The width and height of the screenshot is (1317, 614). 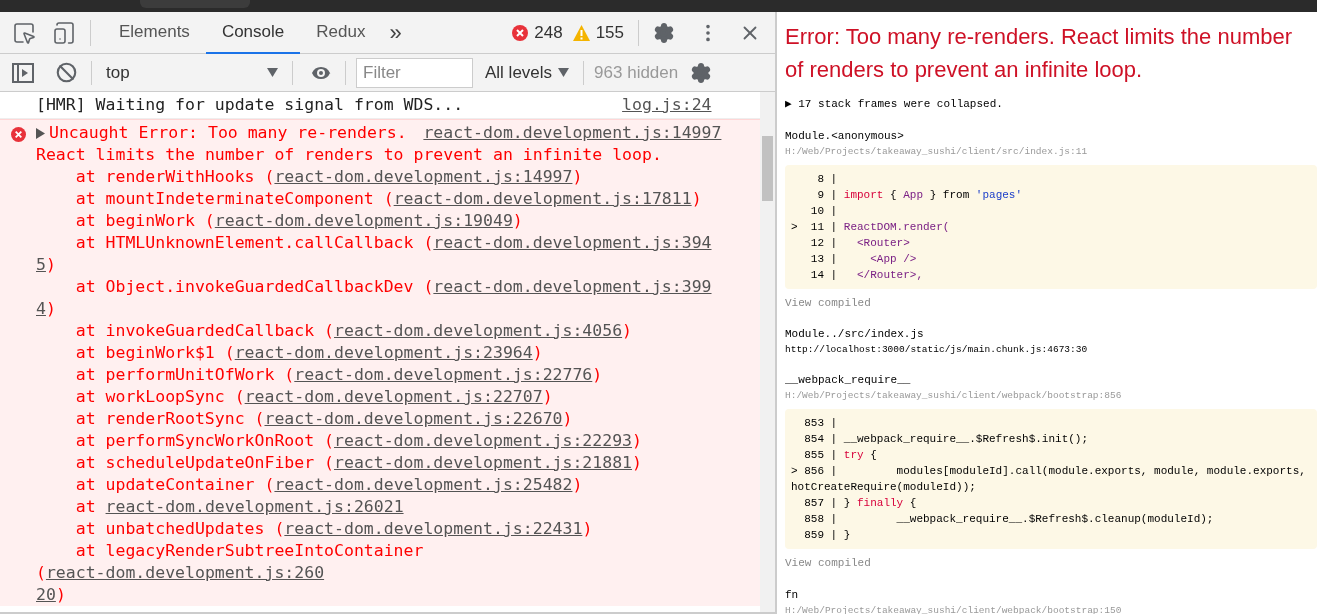 I want to click on source-link: react-dom.development.js:22776, so click(x=443, y=374).